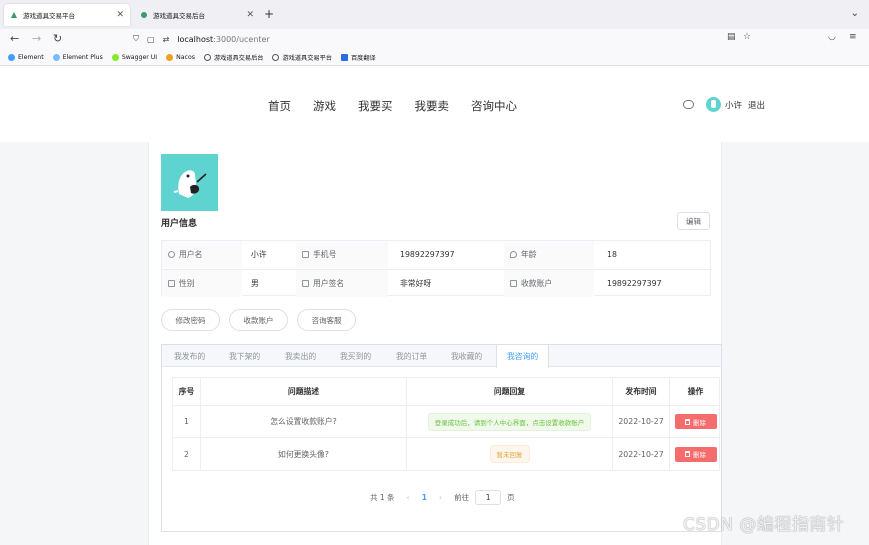  What do you see at coordinates (446, 39) in the screenshot?
I see `address-bar: ⛉ ▢ ⇄ localhost:3000/ucenter` at bounding box center [446, 39].